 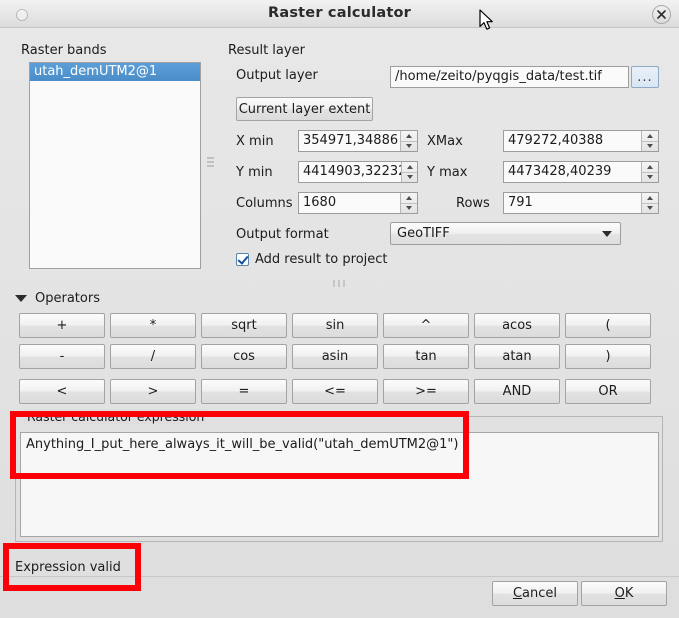 I want to click on x-min-stepper, so click(x=408, y=141).